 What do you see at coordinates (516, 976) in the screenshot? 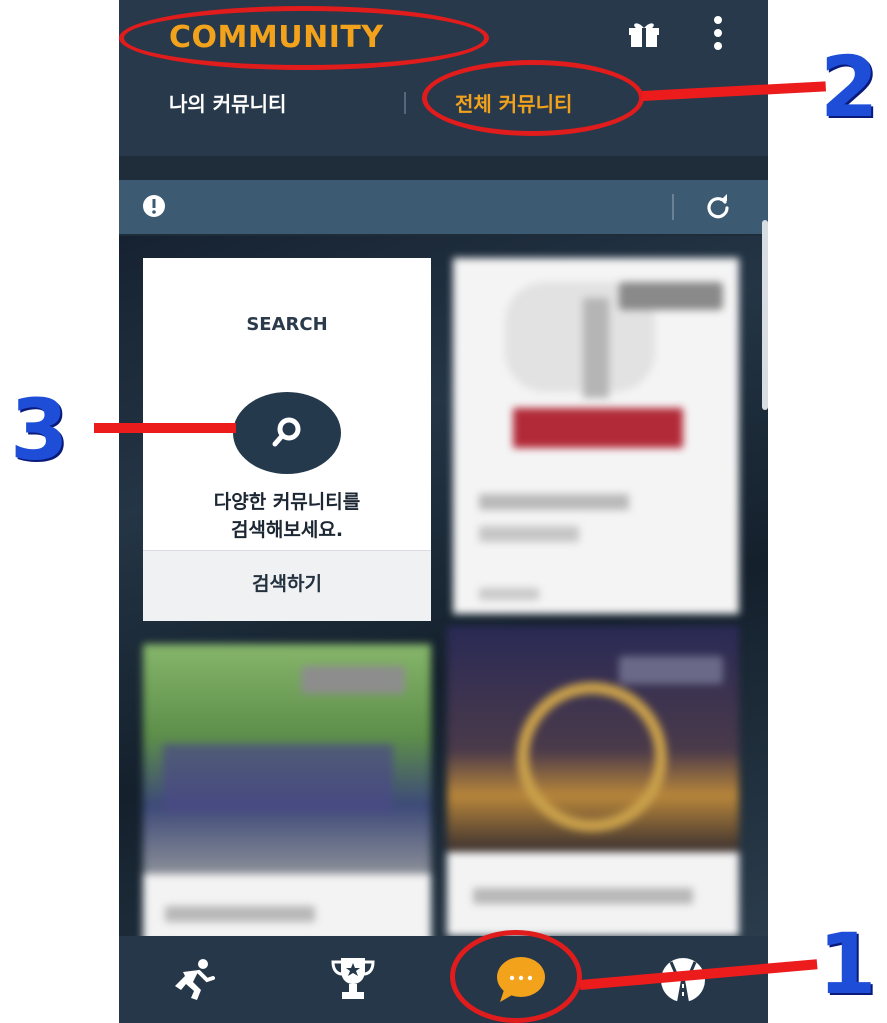
I see `highlight-ring-chat` at bounding box center [516, 976].